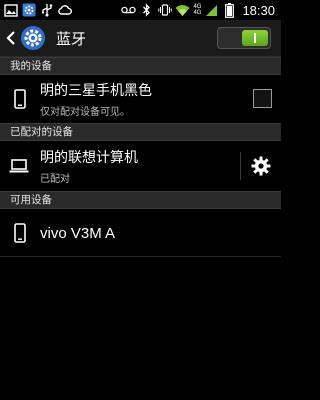 This screenshot has height=400, width=320. What do you see at coordinates (240, 166) in the screenshot?
I see `row-divider` at bounding box center [240, 166].